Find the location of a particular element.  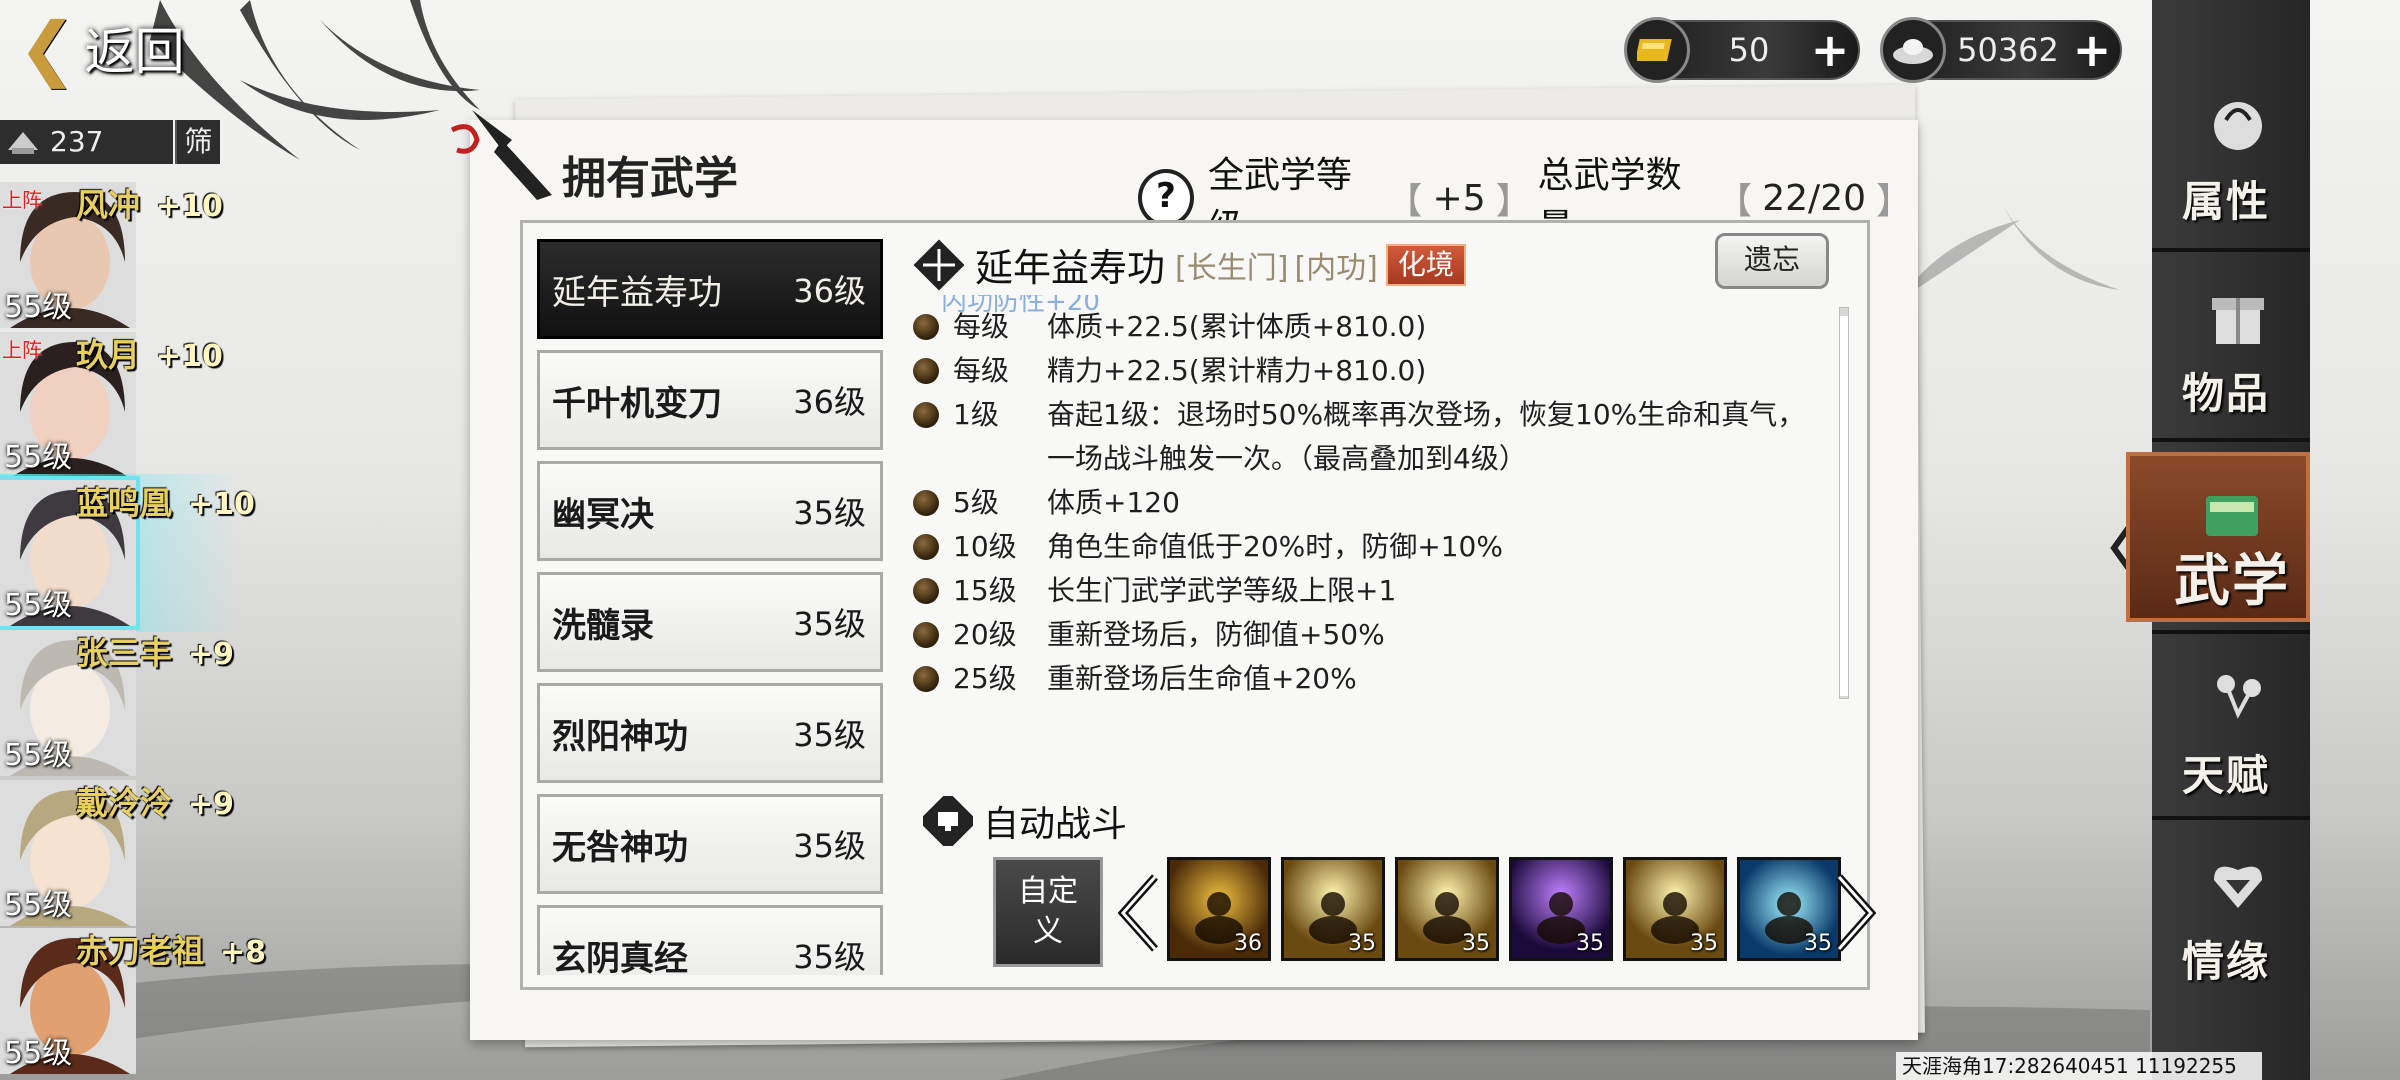

bracket-close: 】 is located at coordinates (1513, 201).